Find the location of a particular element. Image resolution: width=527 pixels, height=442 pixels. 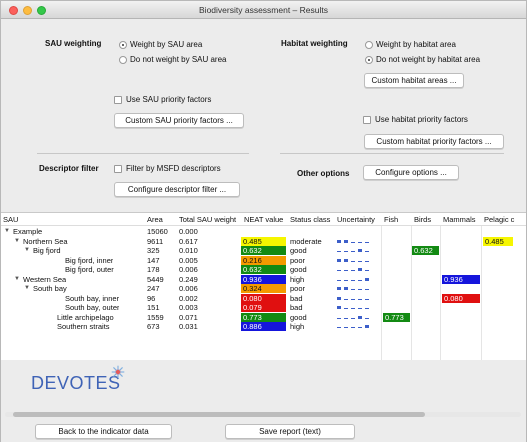

total-weight-value: 0.031 is located at coordinates (188, 326).